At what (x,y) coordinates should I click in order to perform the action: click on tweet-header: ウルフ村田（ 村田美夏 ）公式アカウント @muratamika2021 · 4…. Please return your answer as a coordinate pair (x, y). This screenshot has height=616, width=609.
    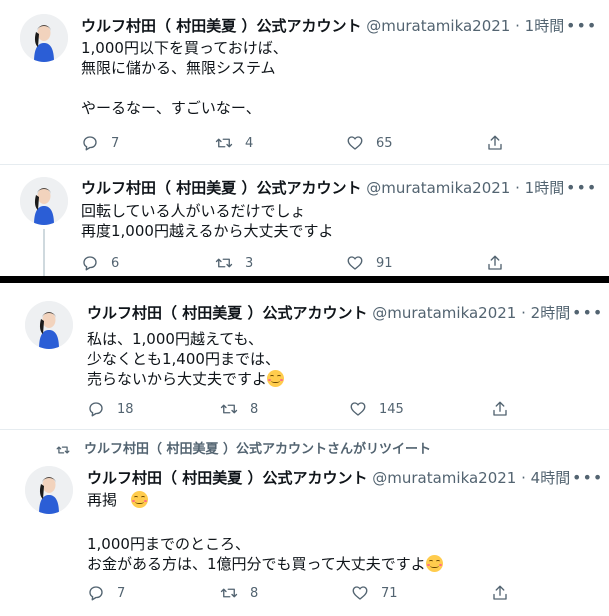
    Looking at the image, I should click on (328, 478).